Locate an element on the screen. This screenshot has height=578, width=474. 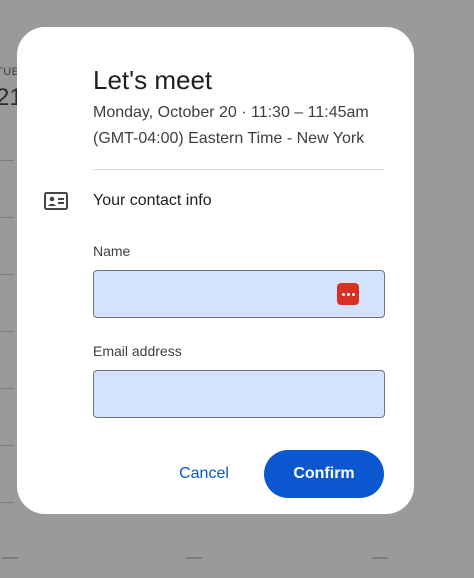
meeting-timezone: (GMT-04:00) Eastern Time - New York is located at coordinates (229, 138).